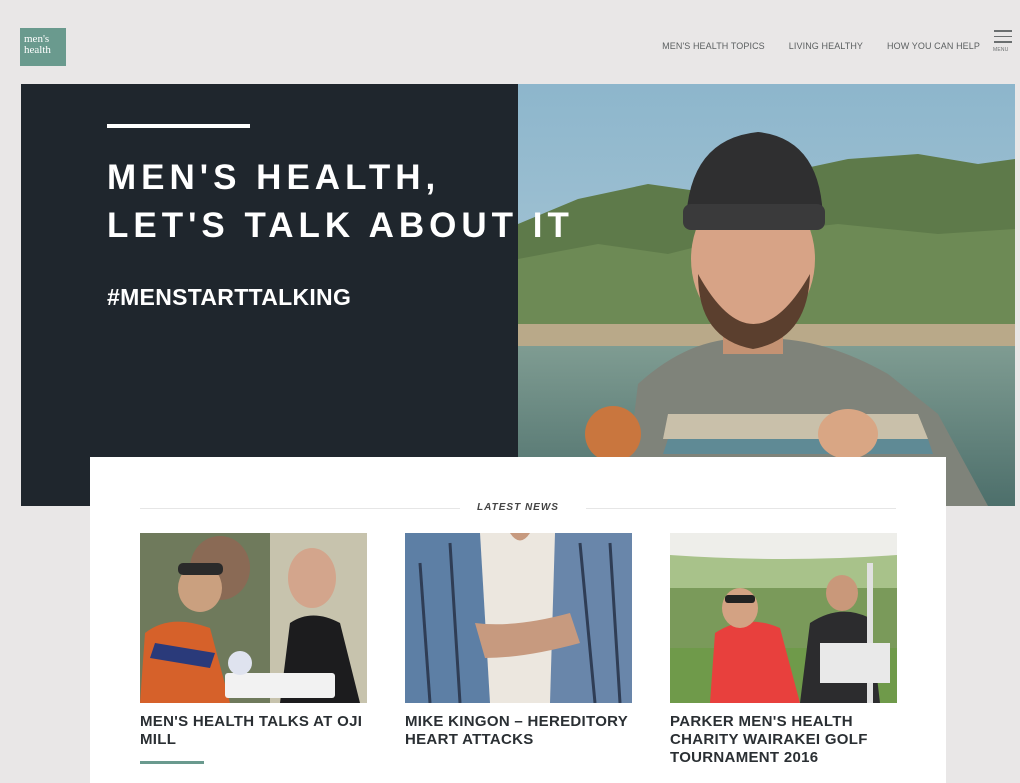 This screenshot has height=783, width=1020. What do you see at coordinates (172, 762) in the screenshot?
I see `news-card-accent` at bounding box center [172, 762].